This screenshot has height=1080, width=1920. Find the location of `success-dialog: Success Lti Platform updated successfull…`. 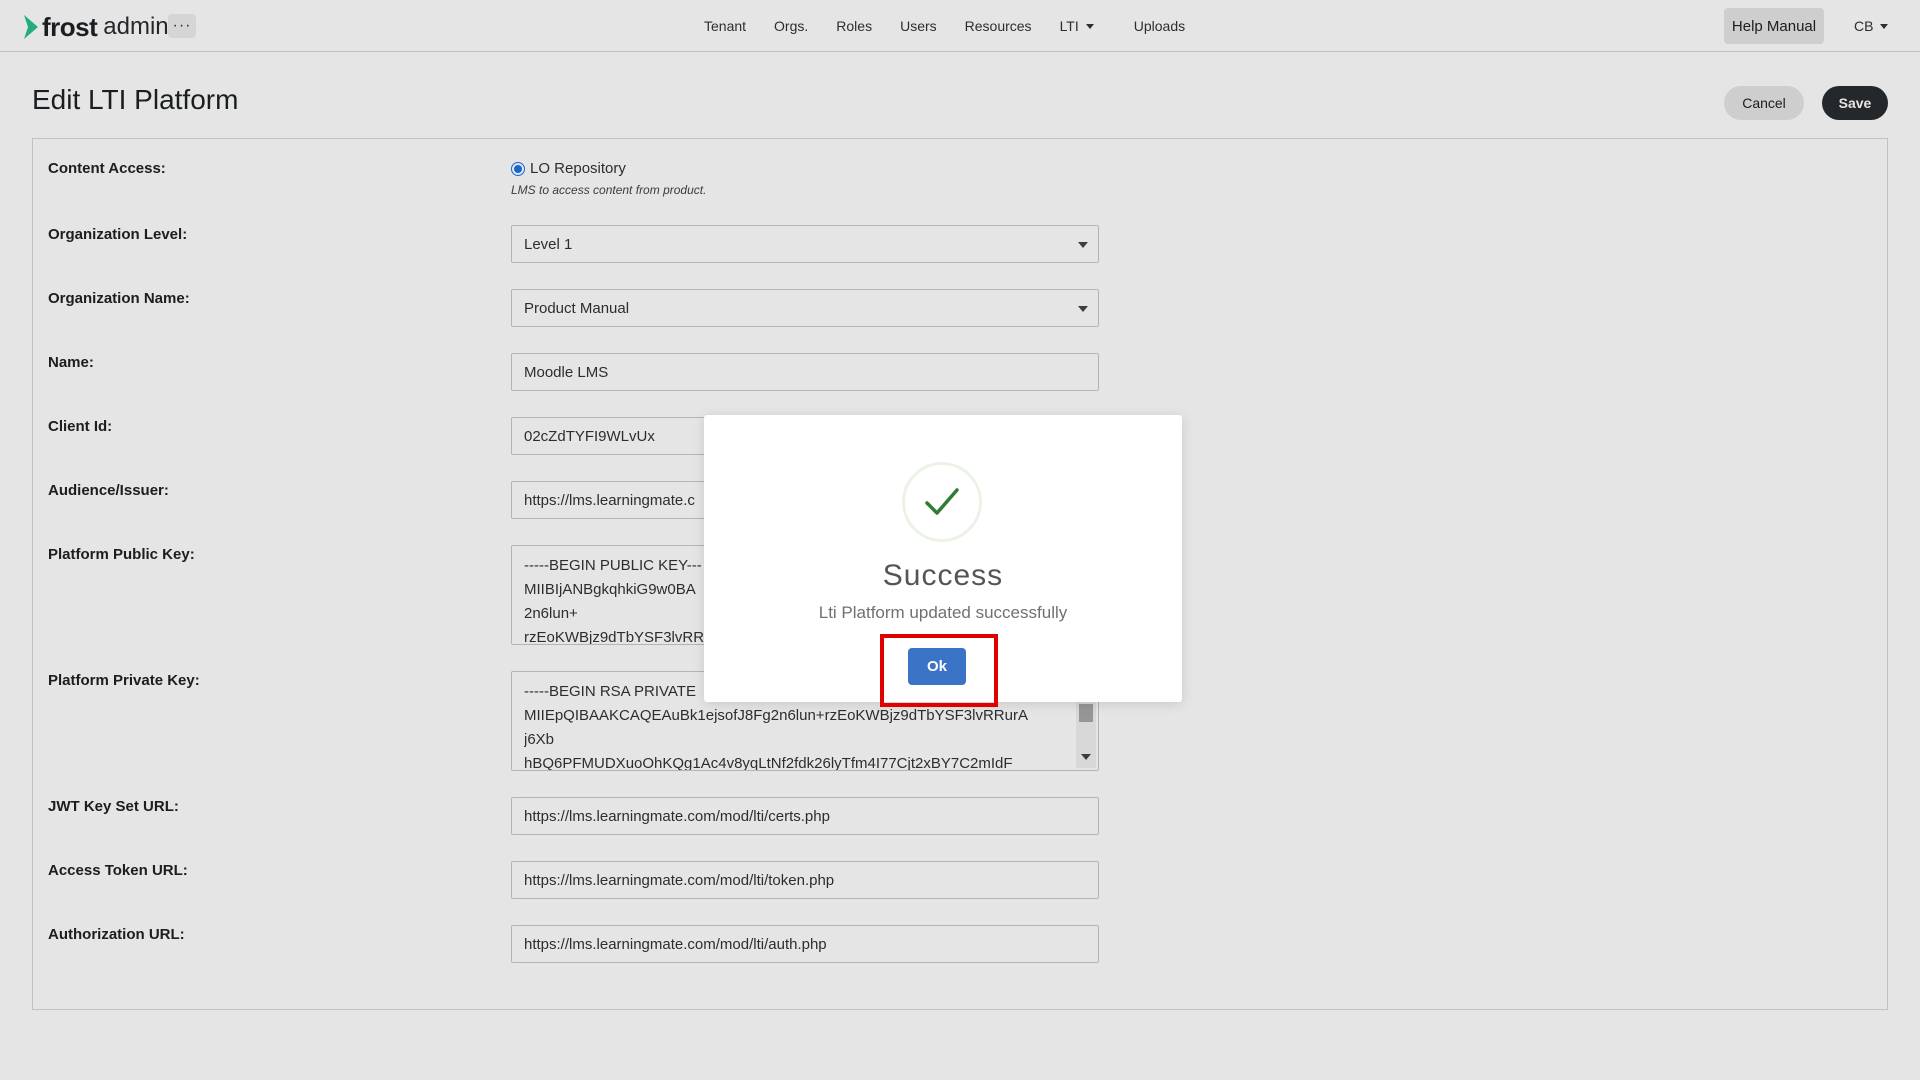

success-dialog: Success Lti Platform updated successfull… is located at coordinates (943, 561).